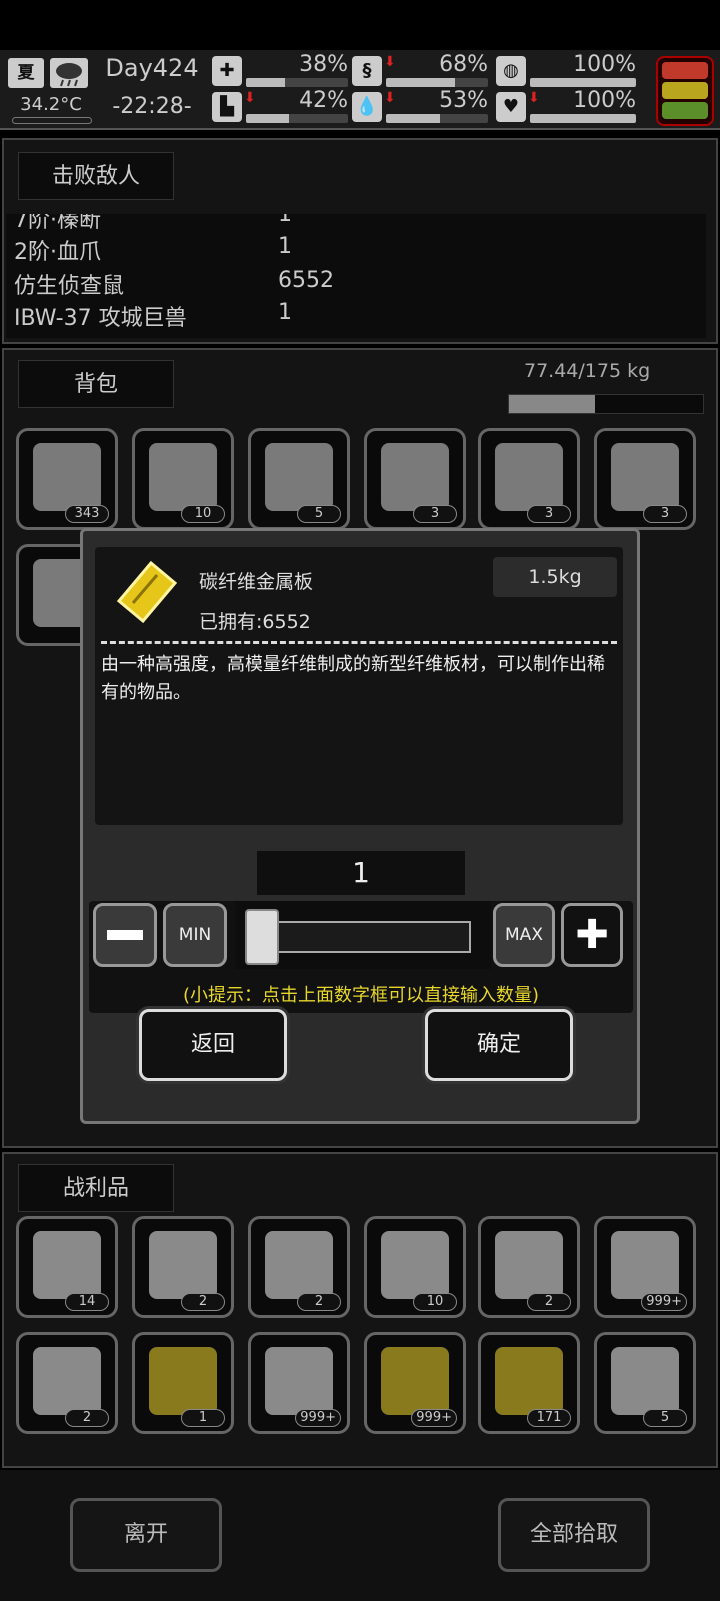 The width and height of the screenshot is (720, 1601). What do you see at coordinates (256, 582) in the screenshot?
I see `item-name: 碳纤维金属板` at bounding box center [256, 582].